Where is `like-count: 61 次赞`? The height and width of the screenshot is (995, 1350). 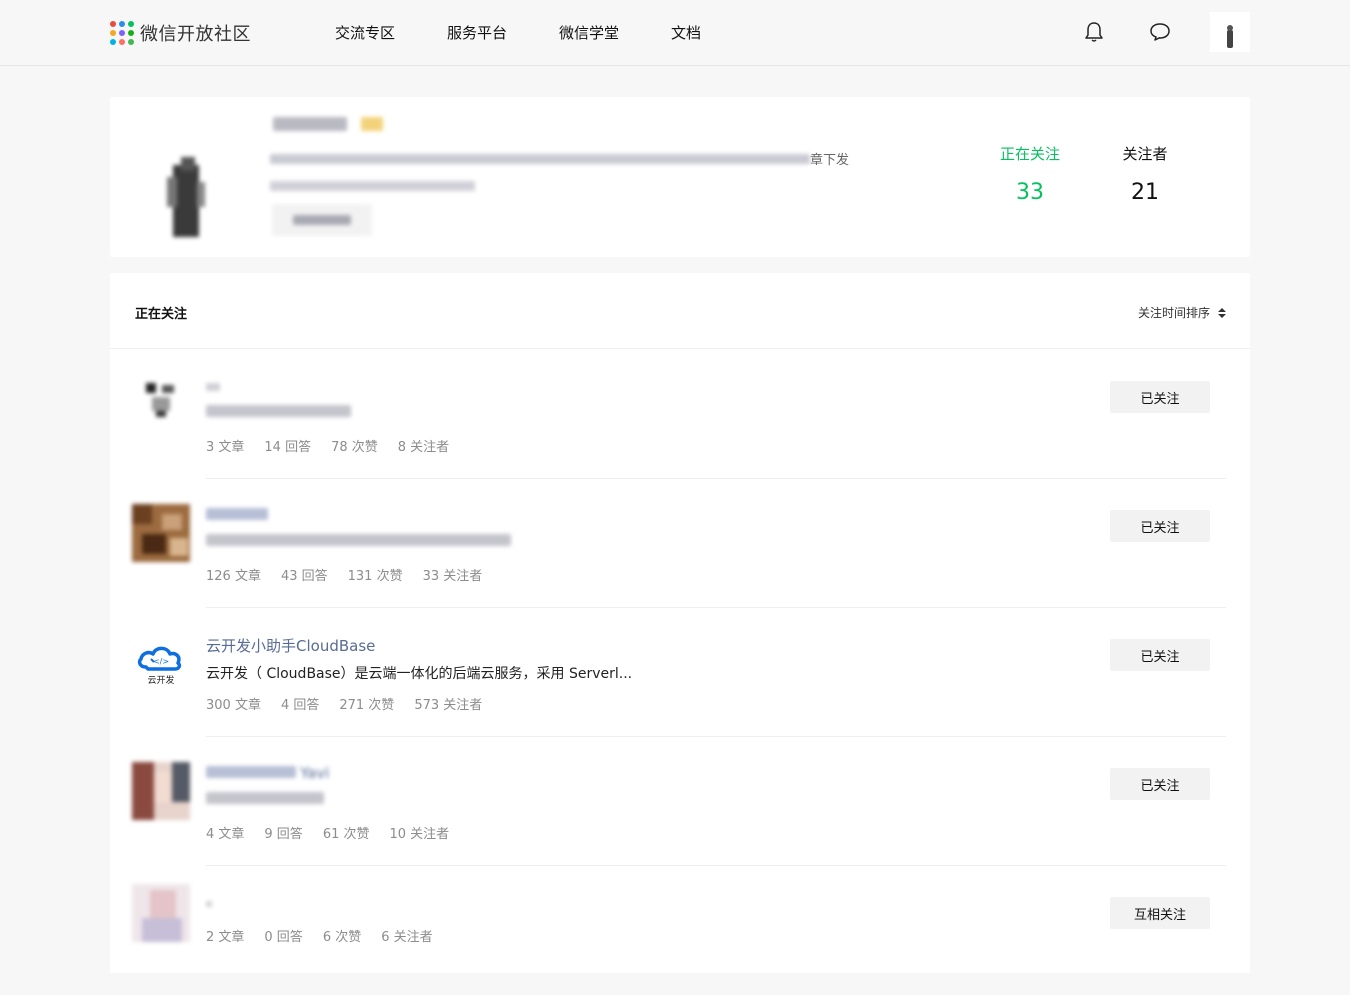
like-count: 61 次赞 is located at coordinates (346, 834).